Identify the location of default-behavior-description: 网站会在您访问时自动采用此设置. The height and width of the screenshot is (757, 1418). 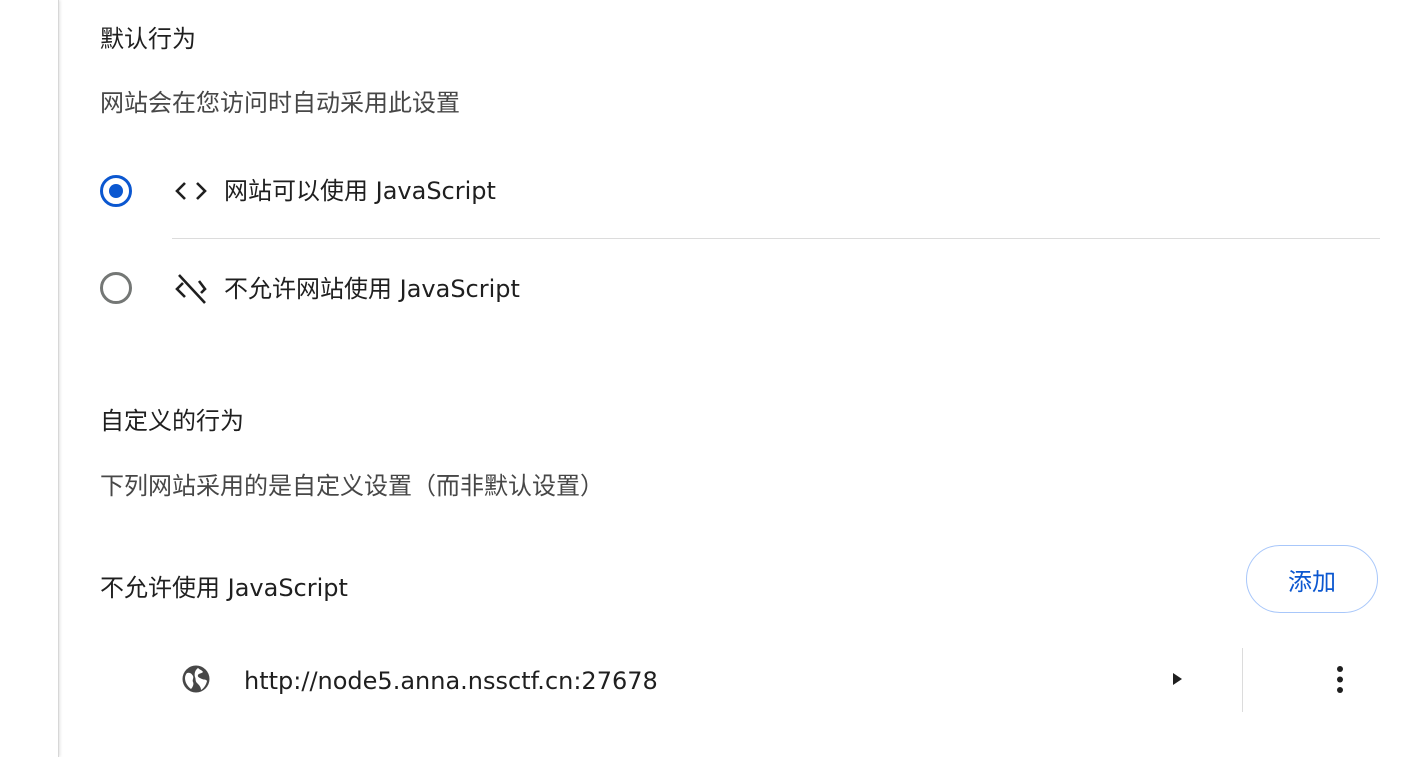
(280, 103).